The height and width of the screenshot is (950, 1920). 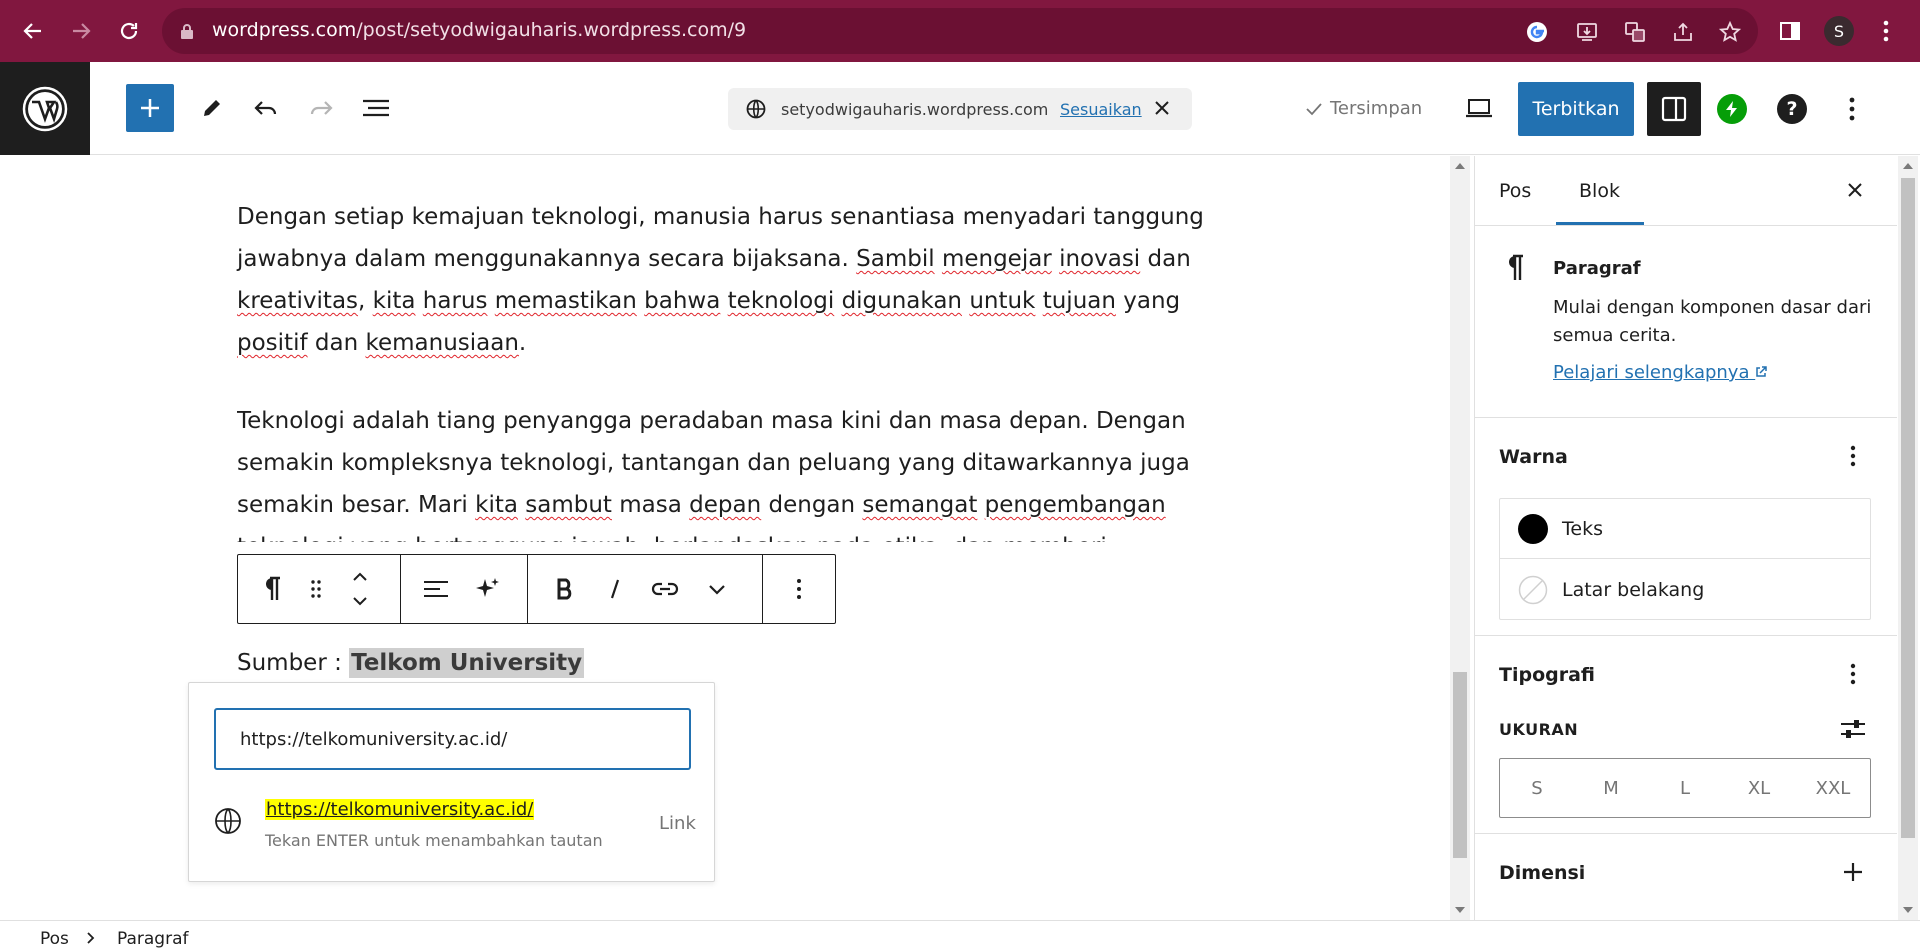 What do you see at coordinates (1635, 32) in the screenshot?
I see `translate-icon` at bounding box center [1635, 32].